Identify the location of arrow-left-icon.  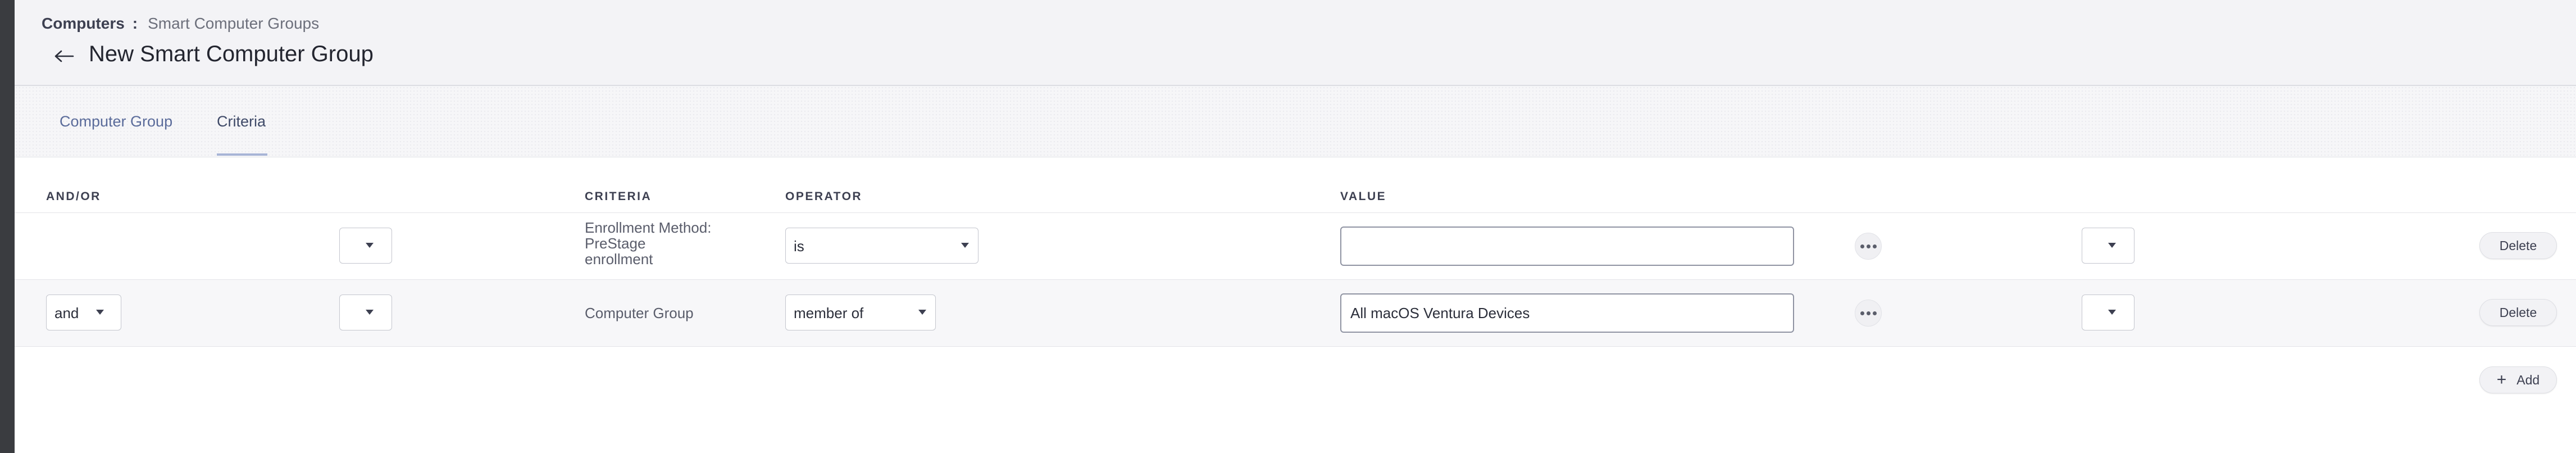
(64, 56).